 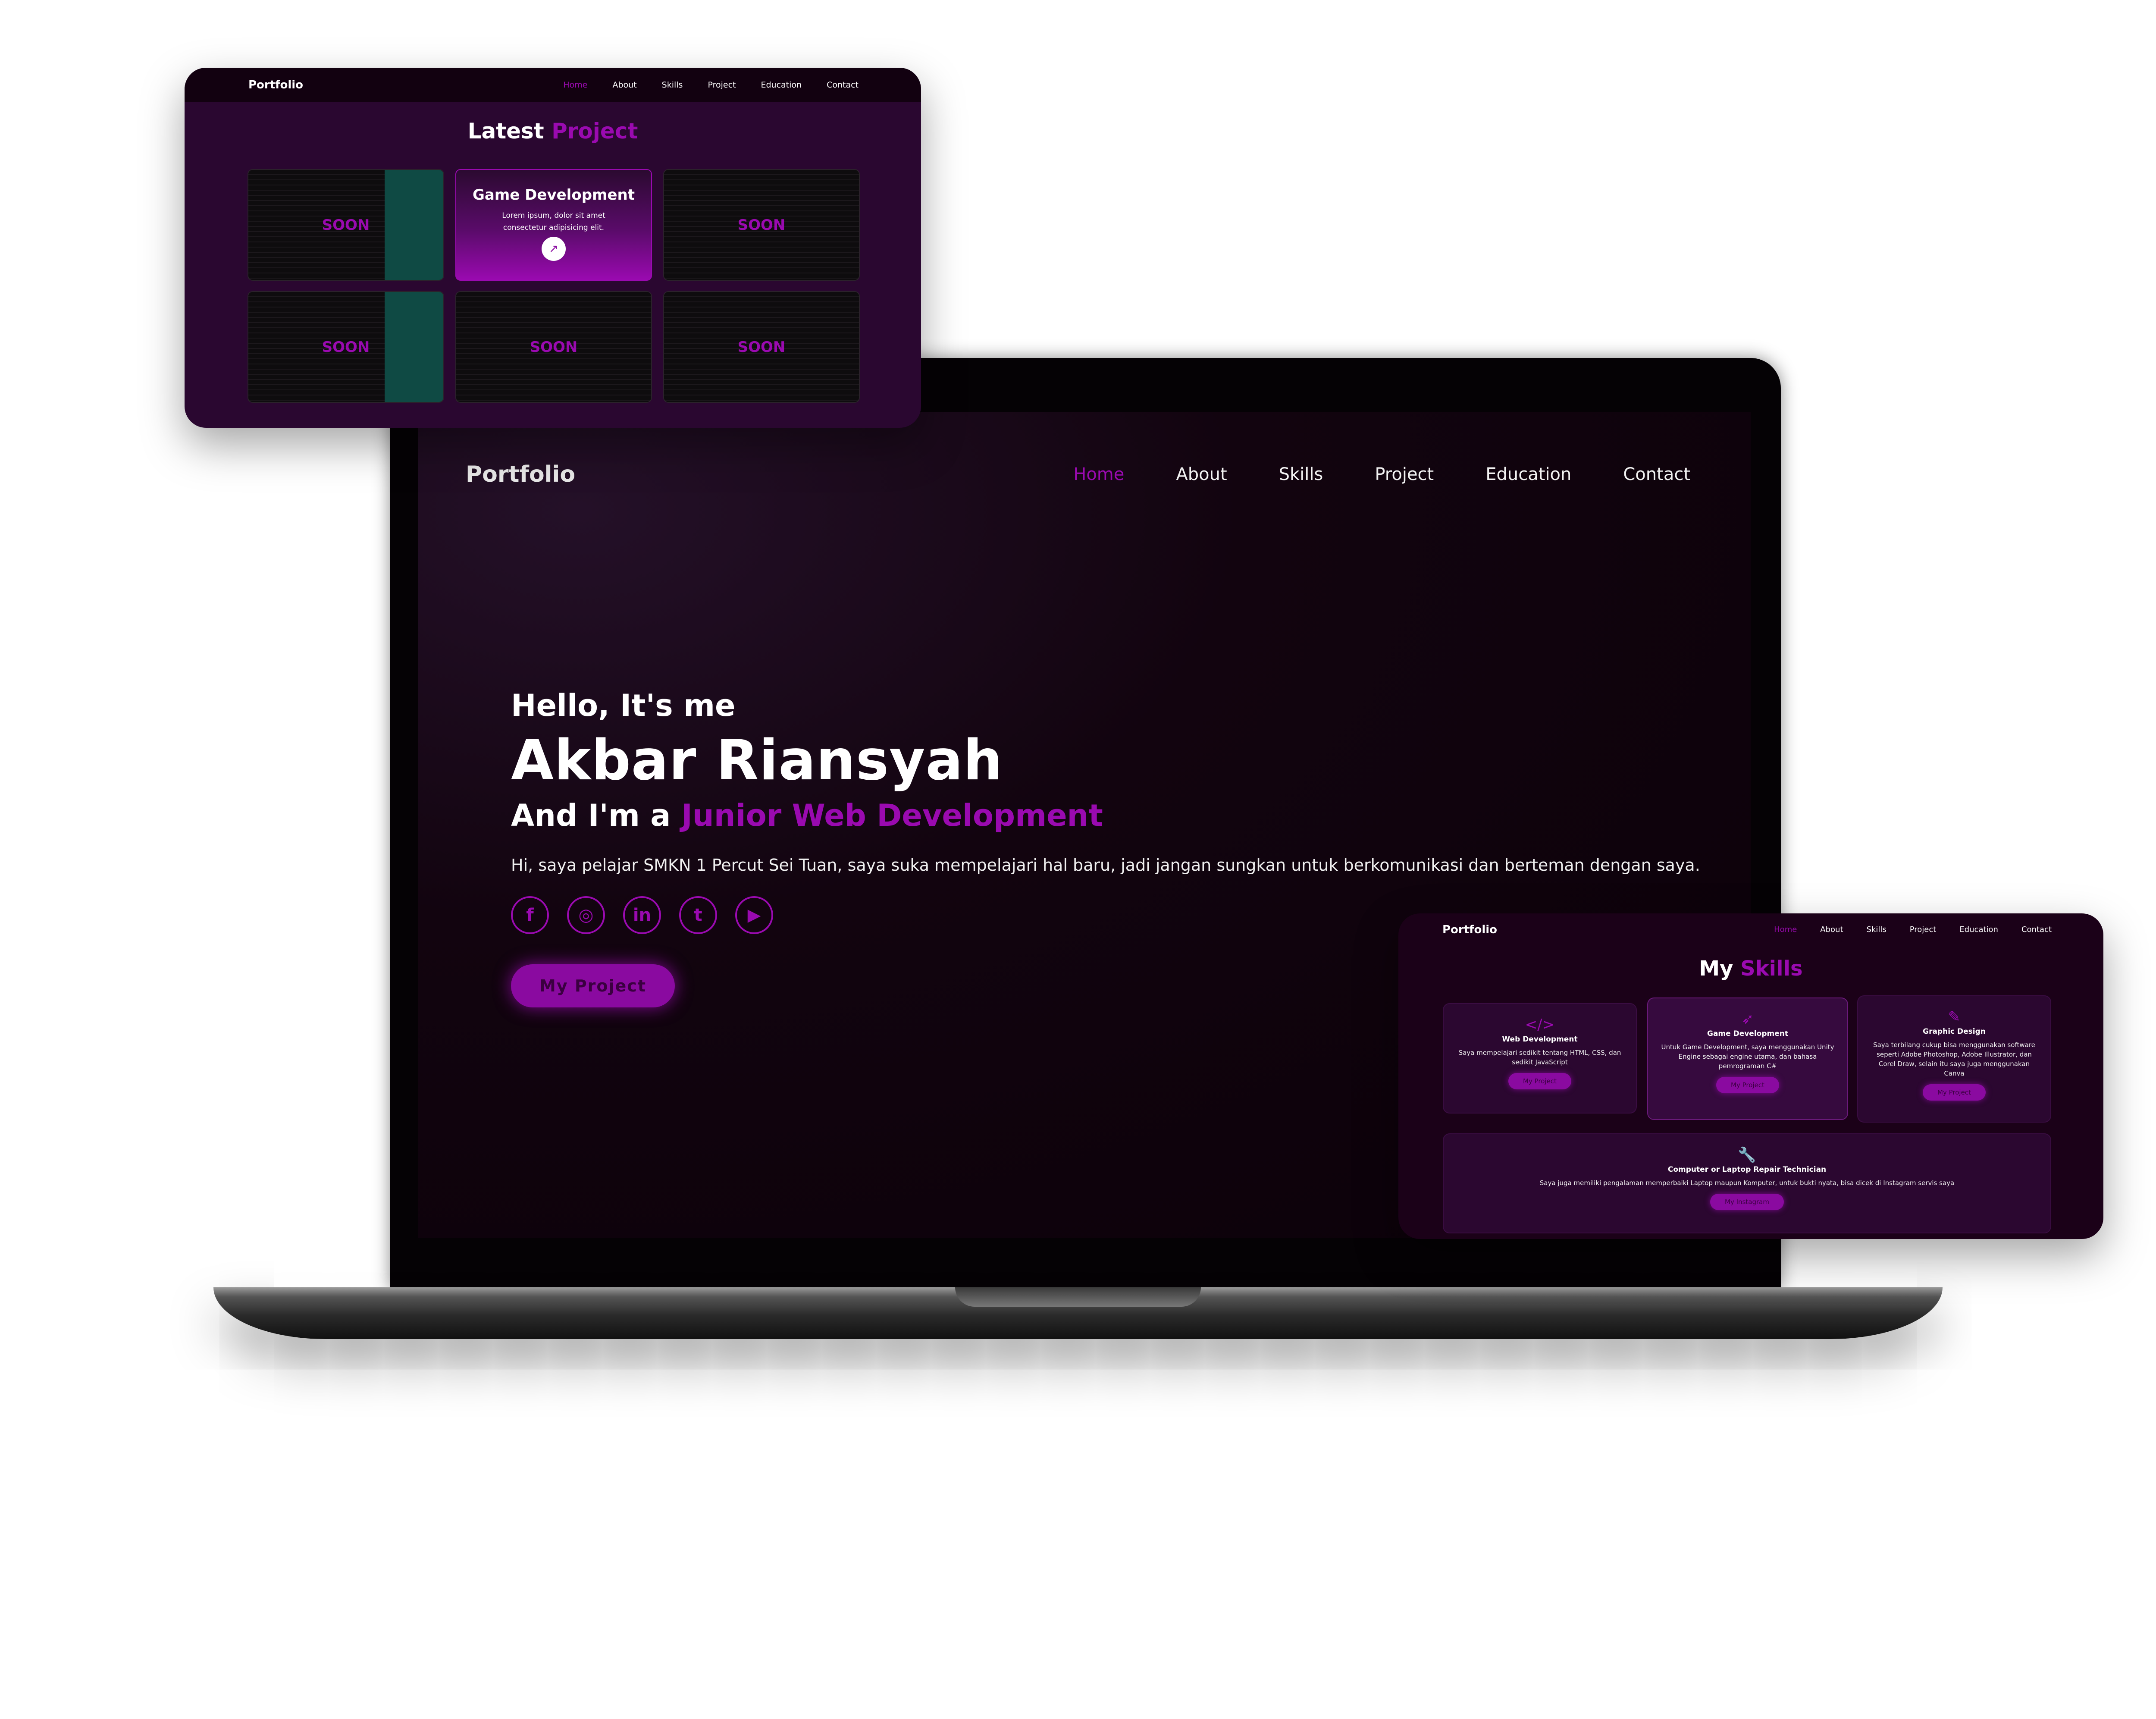 What do you see at coordinates (843, 85) in the screenshot?
I see `project-nav-contact: Contact` at bounding box center [843, 85].